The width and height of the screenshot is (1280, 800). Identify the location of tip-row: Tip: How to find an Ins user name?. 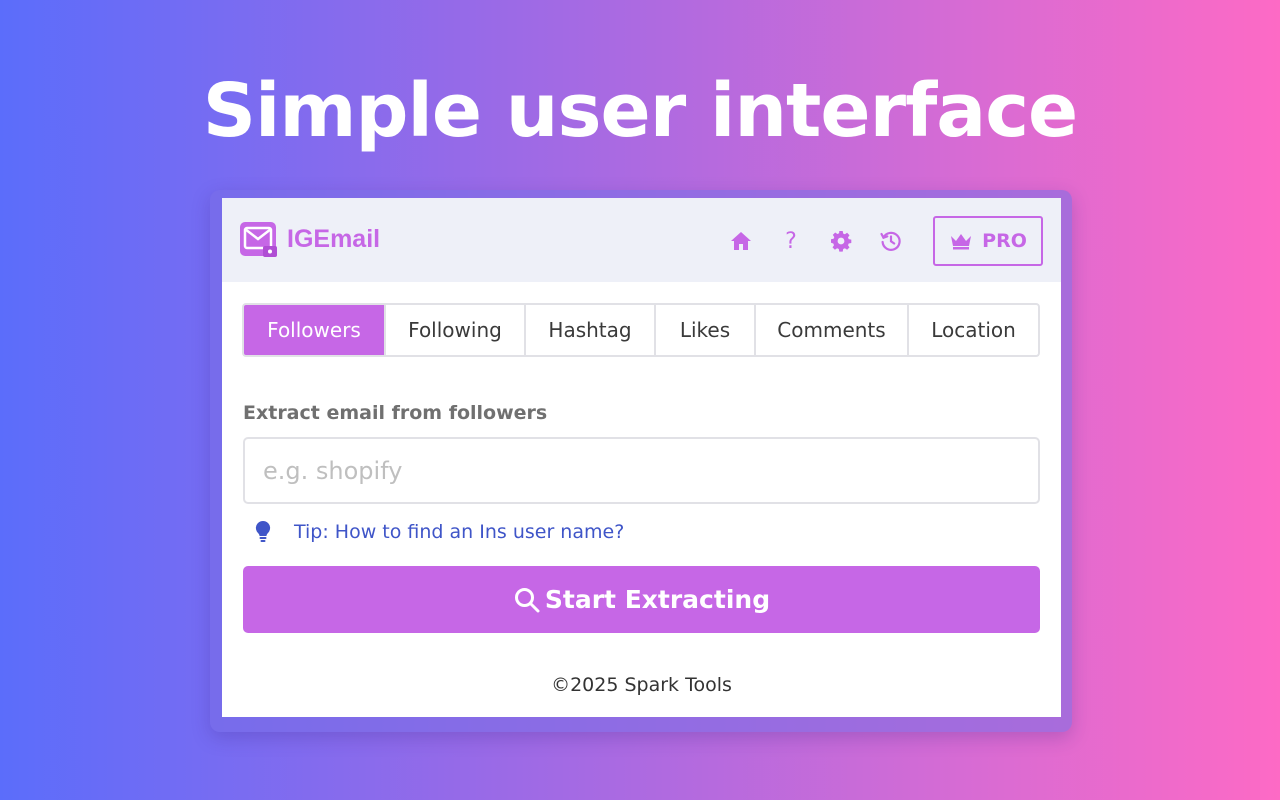
(439, 532).